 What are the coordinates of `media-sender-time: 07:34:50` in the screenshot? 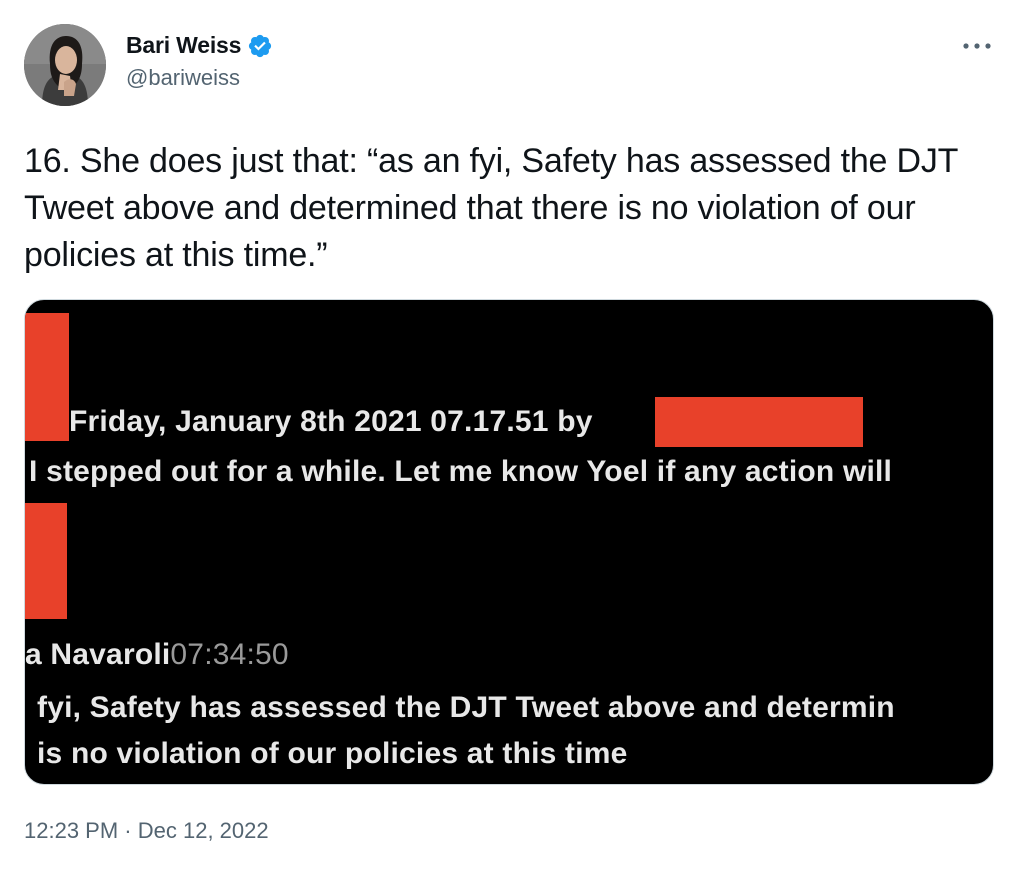 It's located at (229, 654).